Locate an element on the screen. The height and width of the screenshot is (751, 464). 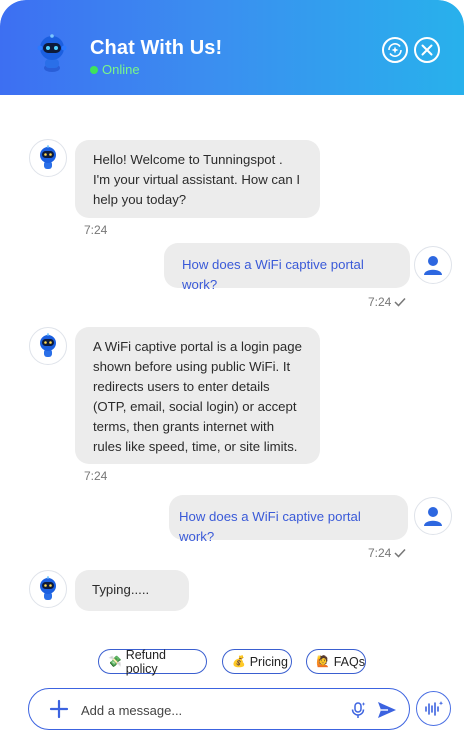
online-status: Online is located at coordinates (115, 69).